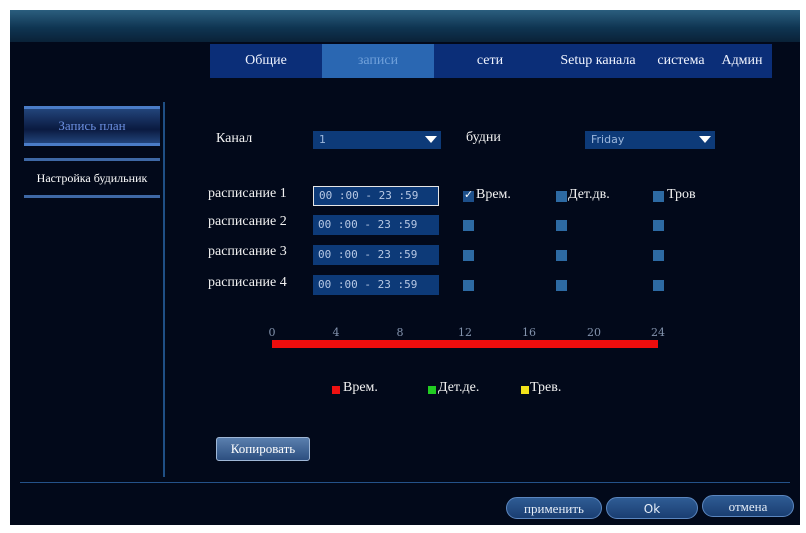  What do you see at coordinates (681, 194) in the screenshot?
I see `alarm-column-label: Тров` at bounding box center [681, 194].